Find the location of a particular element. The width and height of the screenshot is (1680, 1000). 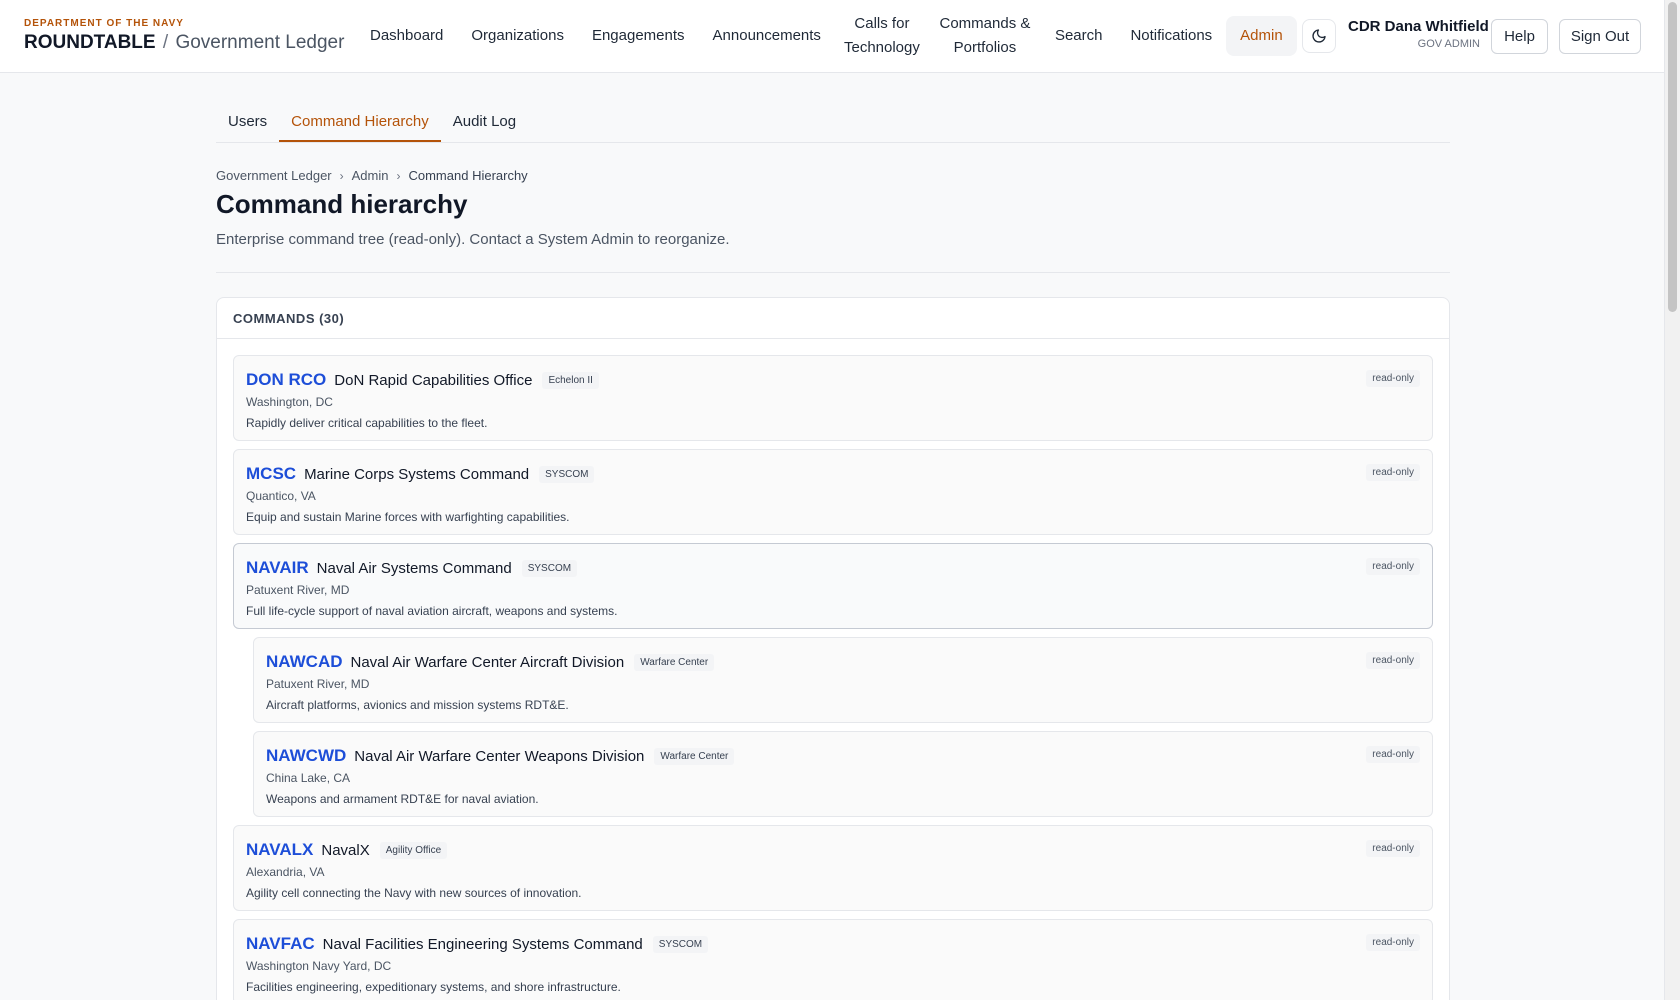

commands-panel-heading: COMMANDS (30) is located at coordinates (833, 318).